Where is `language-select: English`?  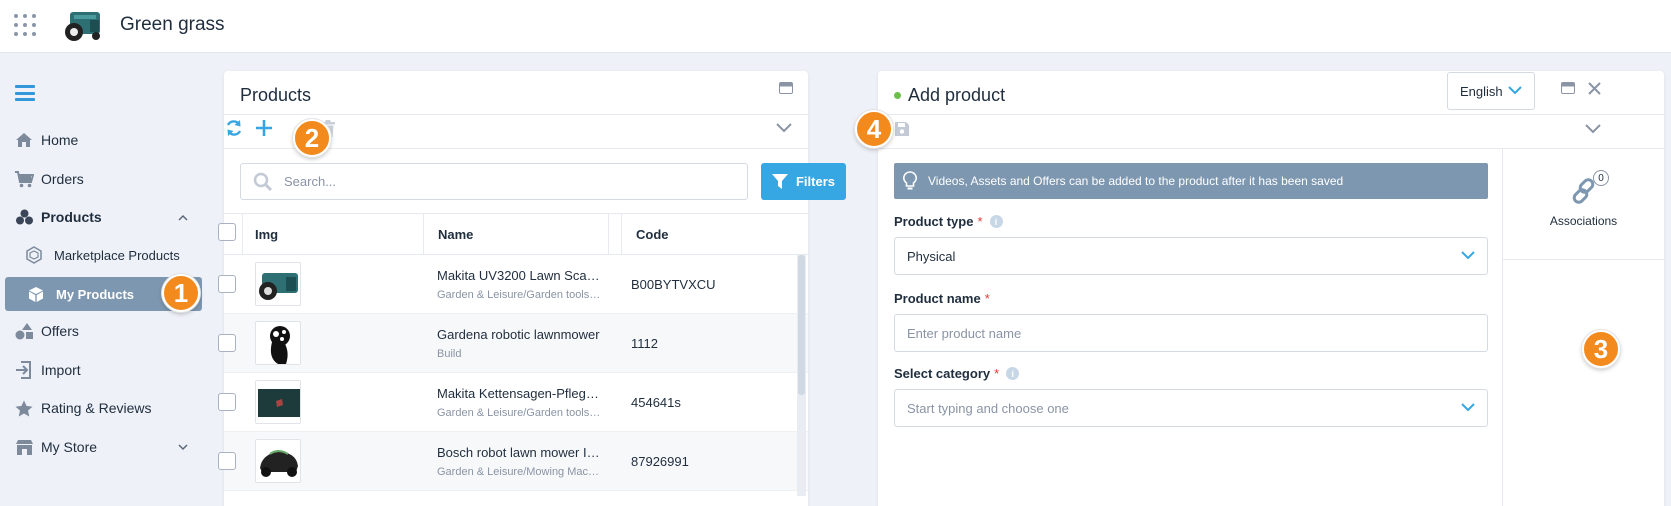
language-select: English is located at coordinates (1491, 91).